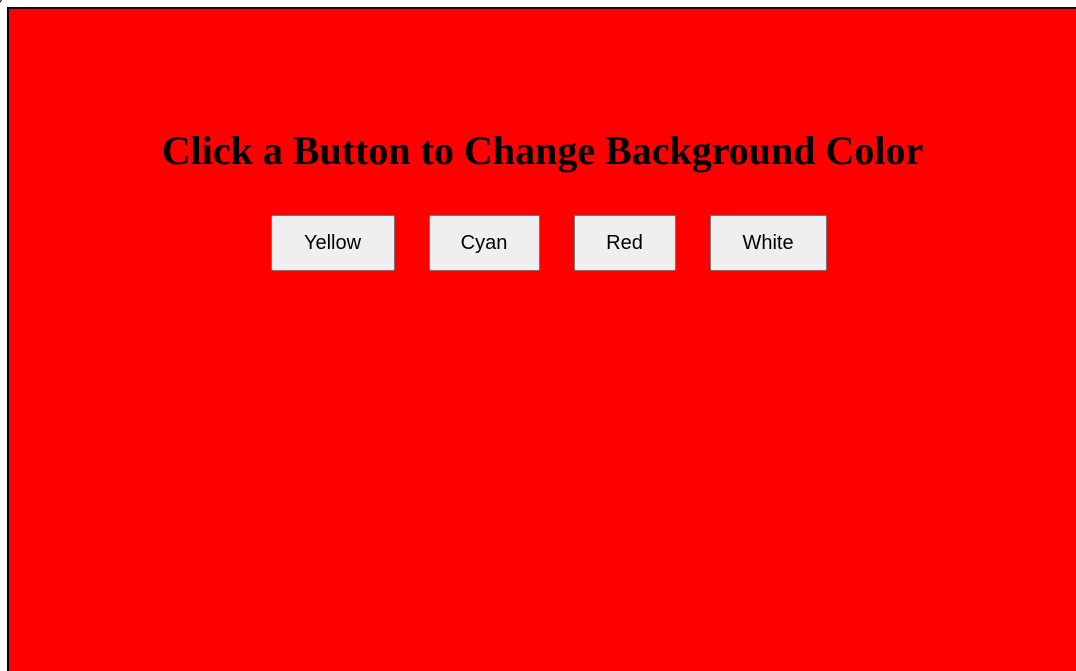 The height and width of the screenshot is (671, 1076). I want to click on cyan-button: Cyan, so click(484, 243).